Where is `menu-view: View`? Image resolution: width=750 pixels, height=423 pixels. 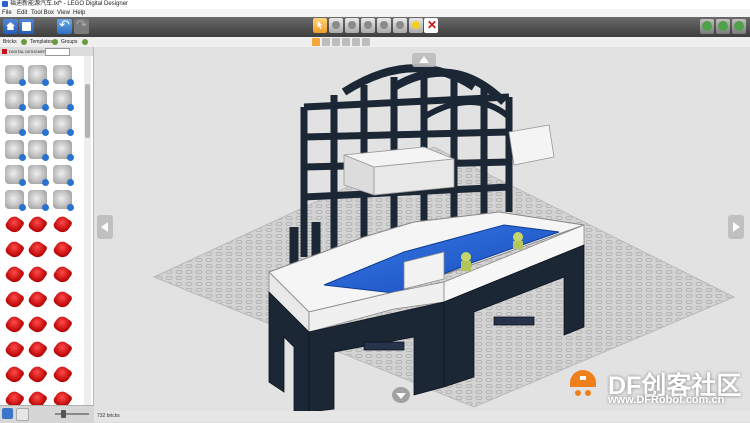
menu-view: View is located at coordinates (63, 13).